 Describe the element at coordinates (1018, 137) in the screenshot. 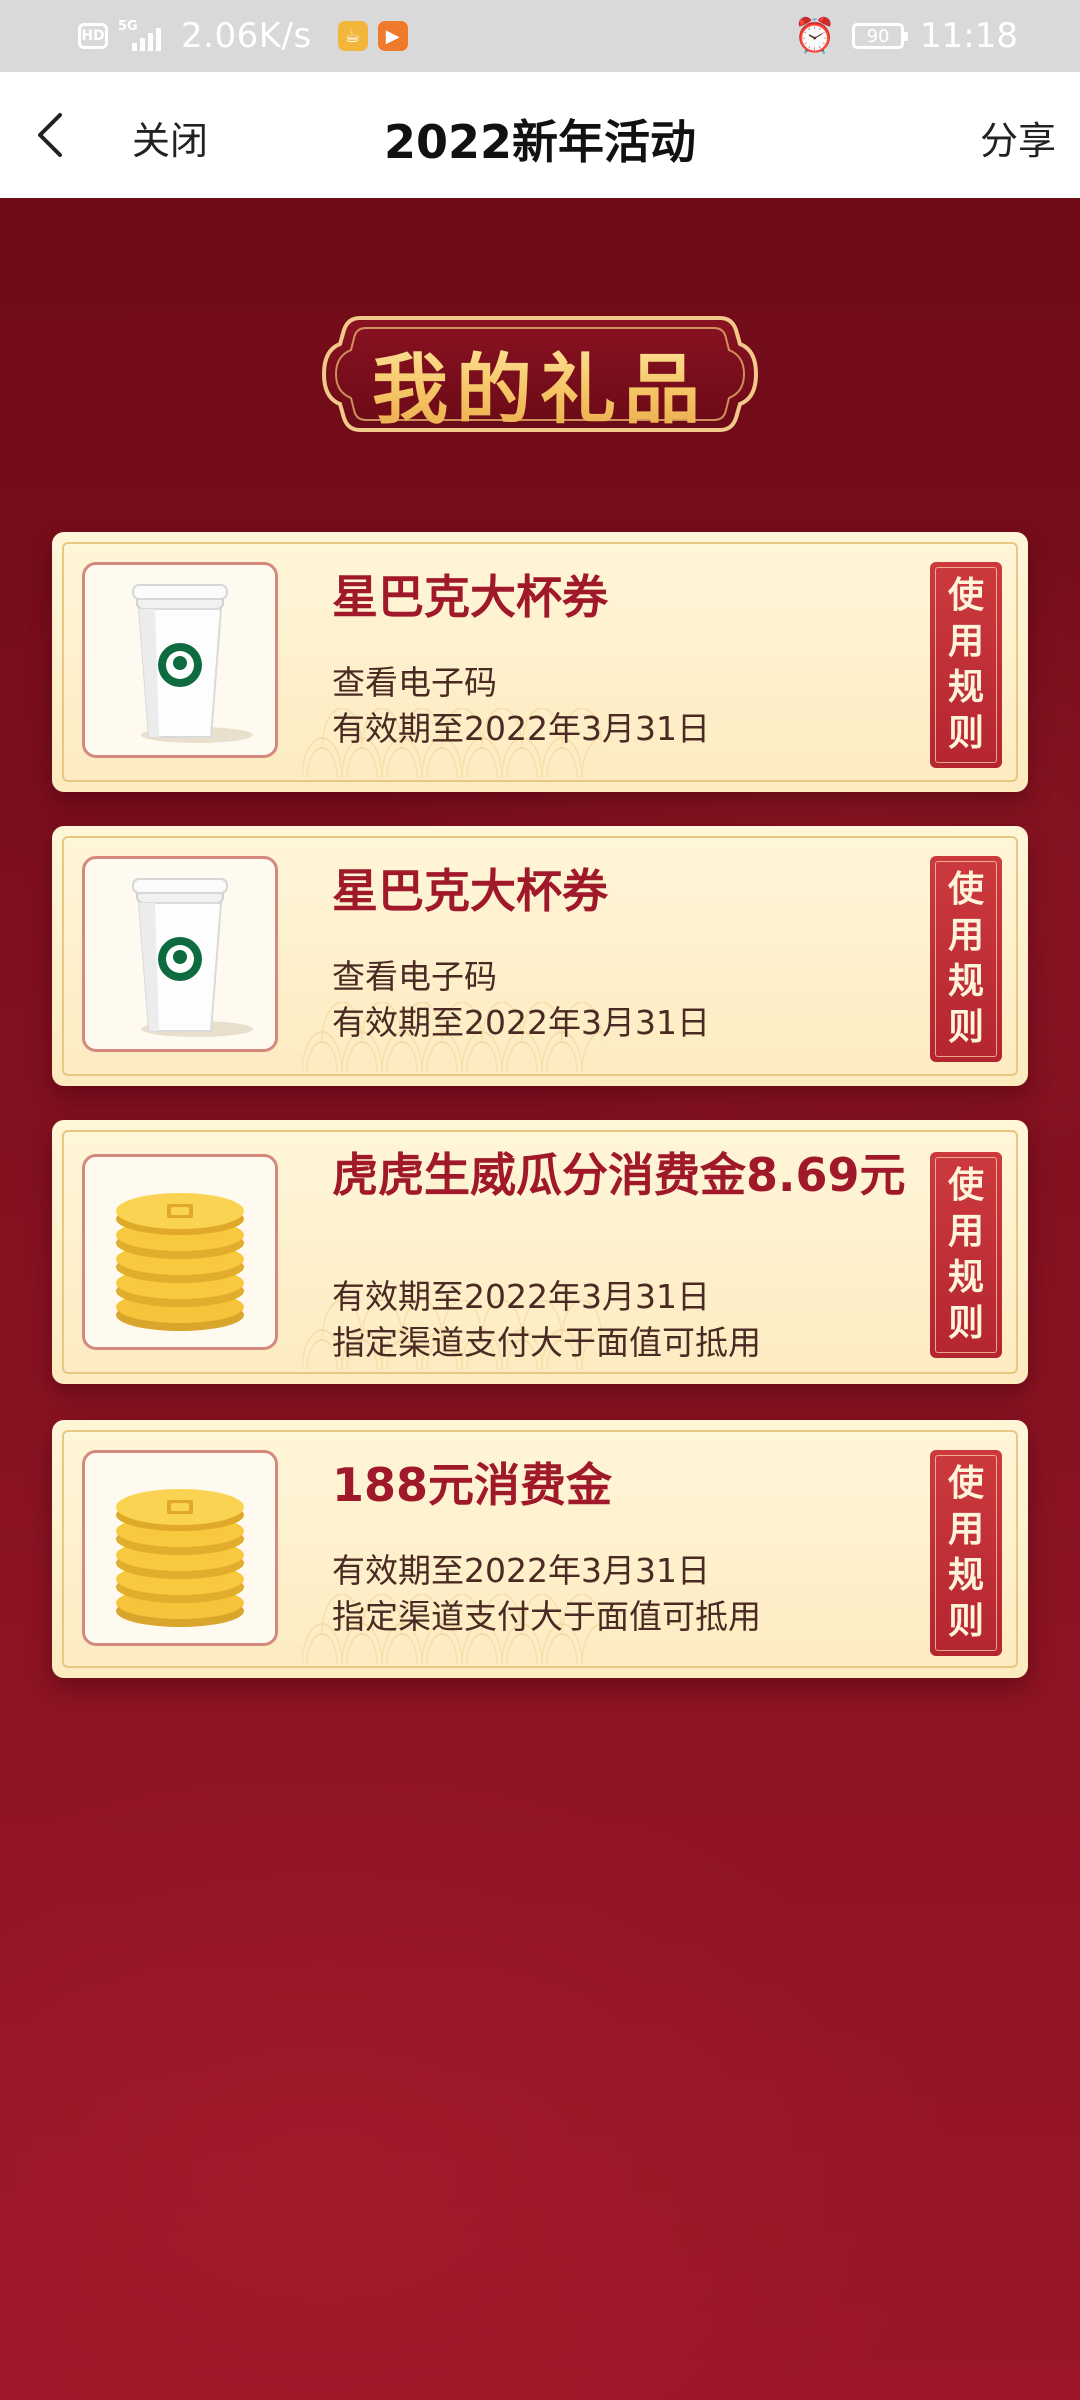

I see `share-button: 分享` at that location.